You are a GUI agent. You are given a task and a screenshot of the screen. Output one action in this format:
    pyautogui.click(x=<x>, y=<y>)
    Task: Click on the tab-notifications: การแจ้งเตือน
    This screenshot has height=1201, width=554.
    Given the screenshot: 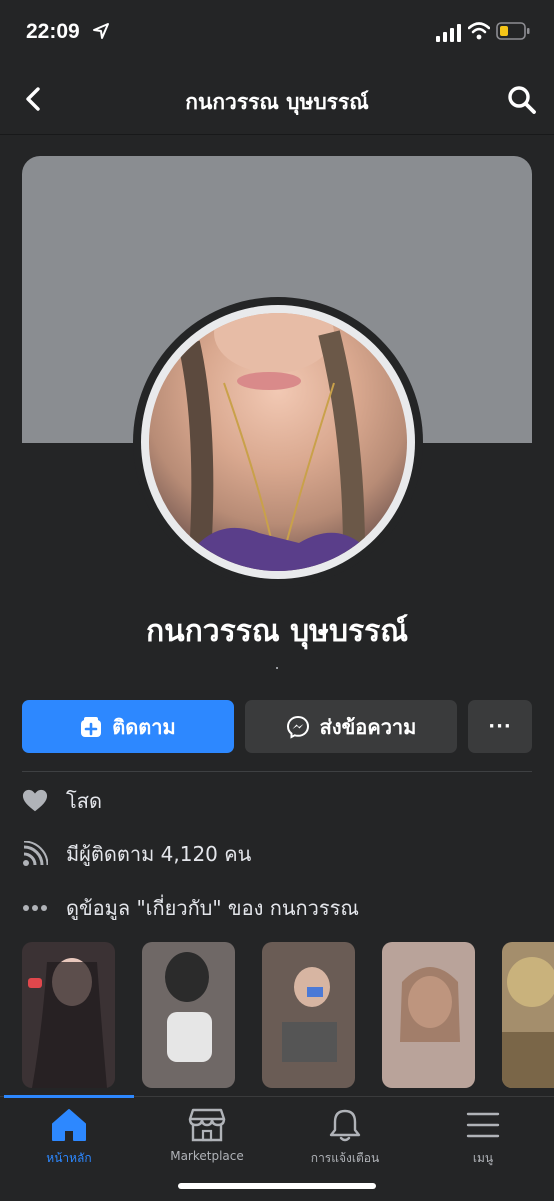 What is the action you would take?
    pyautogui.click(x=345, y=1137)
    